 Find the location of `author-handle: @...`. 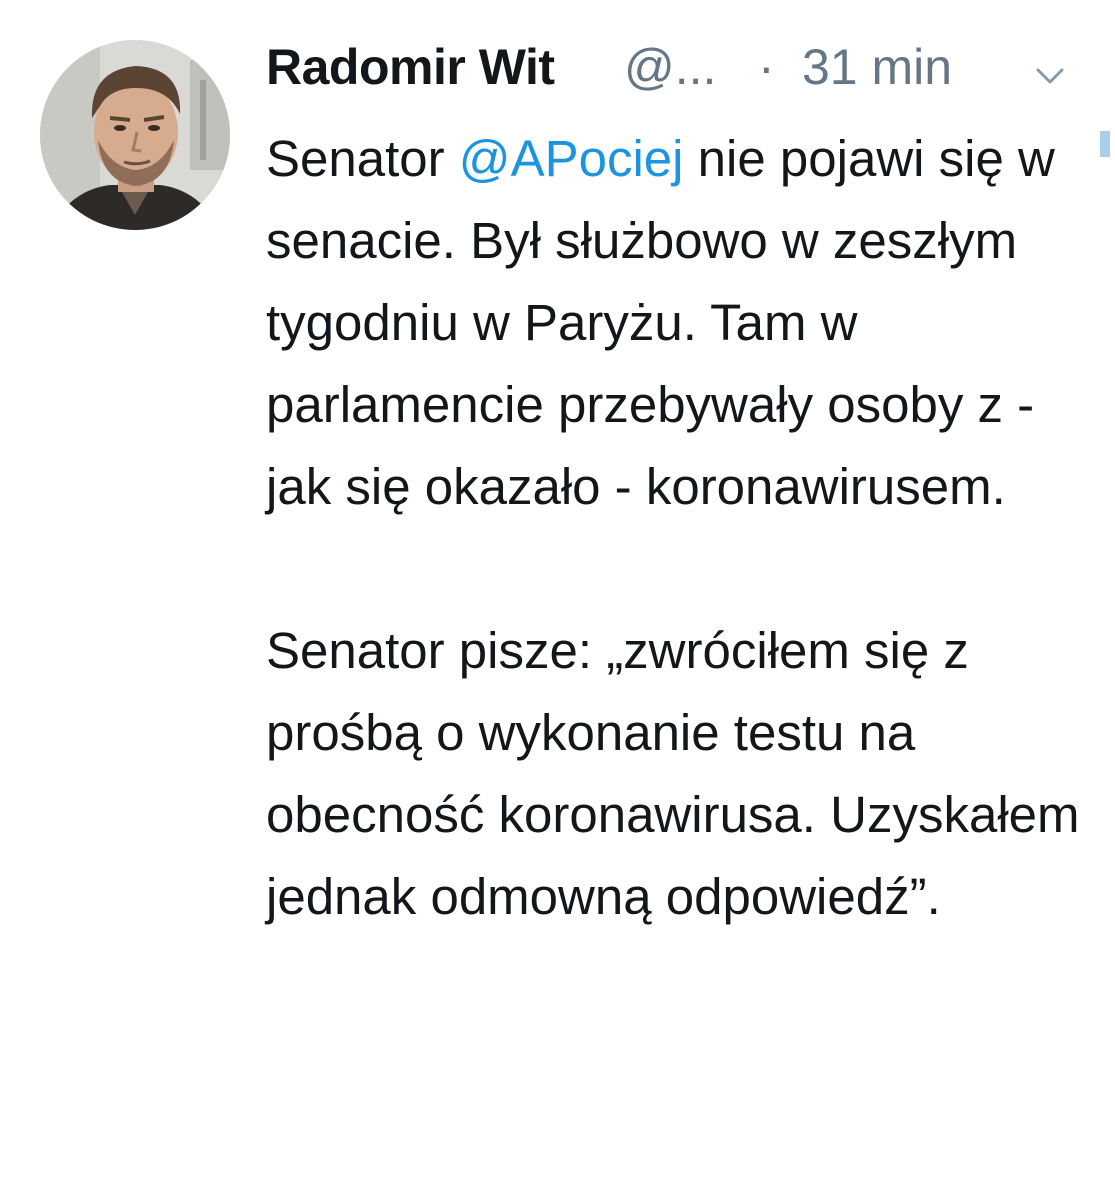

author-handle: @... is located at coordinates (670, 67).